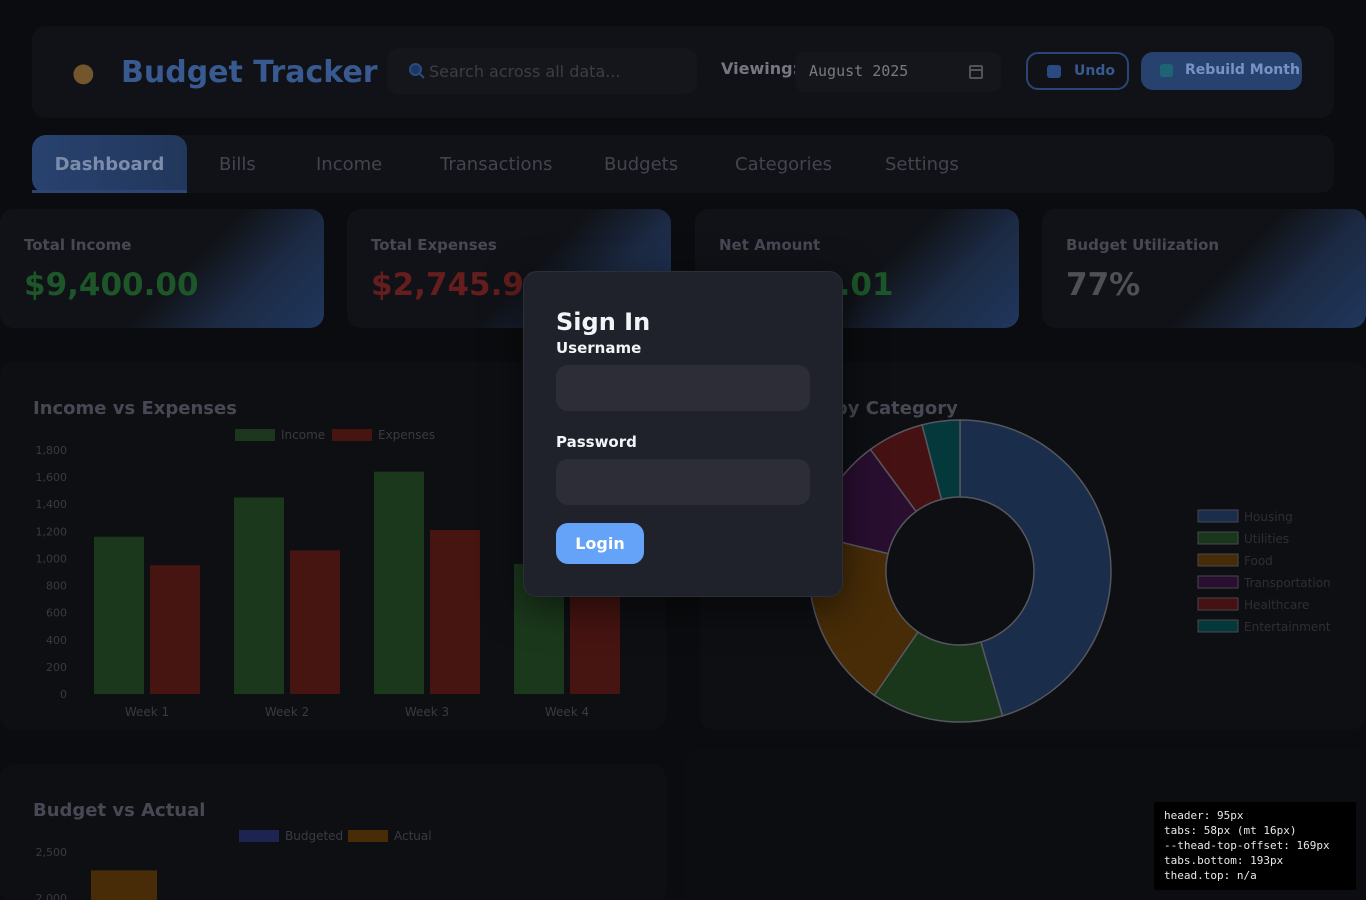 The image size is (1366, 900). Describe the element at coordinates (1230, 830) in the screenshot. I see `debug-line: tabs: 58px (mt 16px)` at that location.